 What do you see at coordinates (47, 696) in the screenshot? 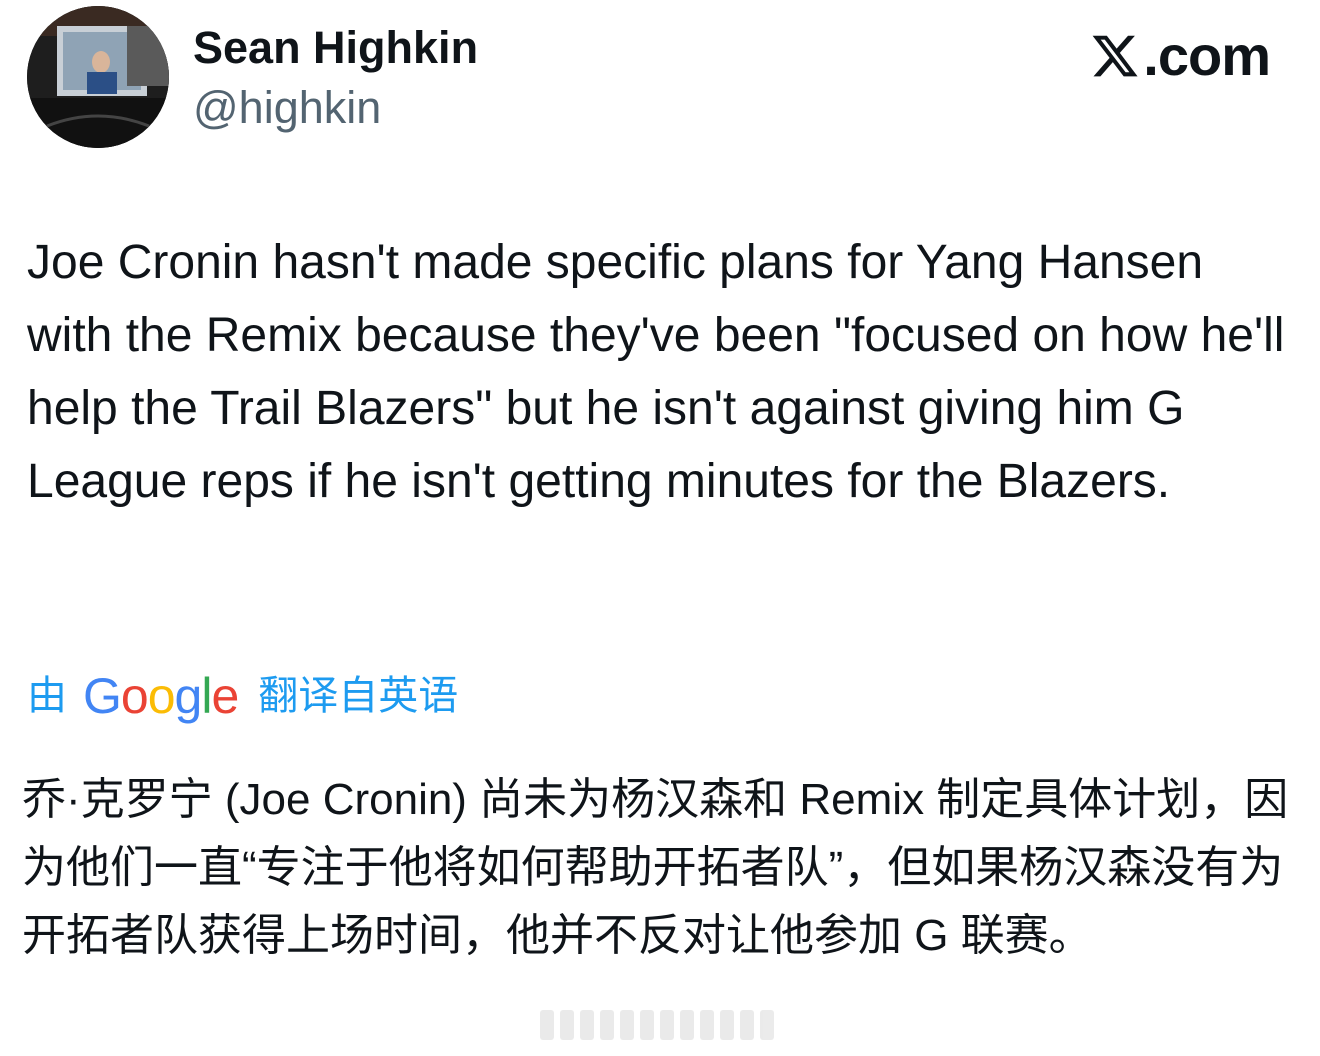
I see `translated-by-label: 由` at bounding box center [47, 696].